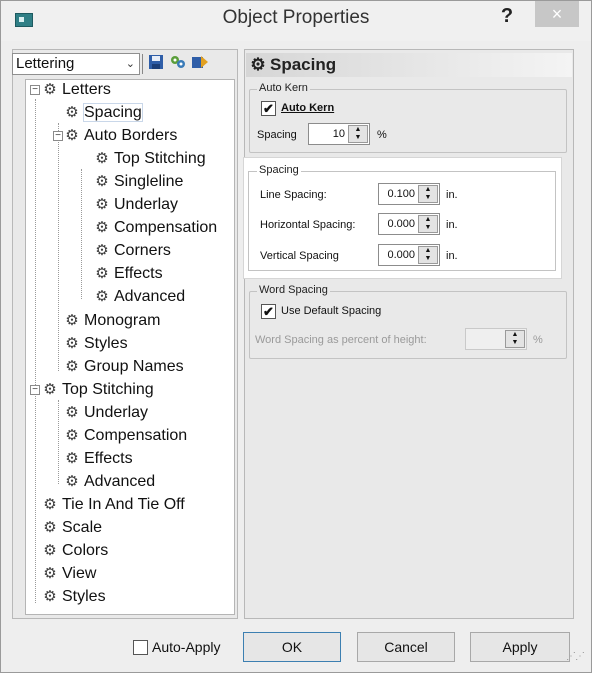 Image resolution: width=592 pixels, height=673 pixels. I want to click on tree-item-top-stitching: ⚙ Top Stitching, so click(149, 159).